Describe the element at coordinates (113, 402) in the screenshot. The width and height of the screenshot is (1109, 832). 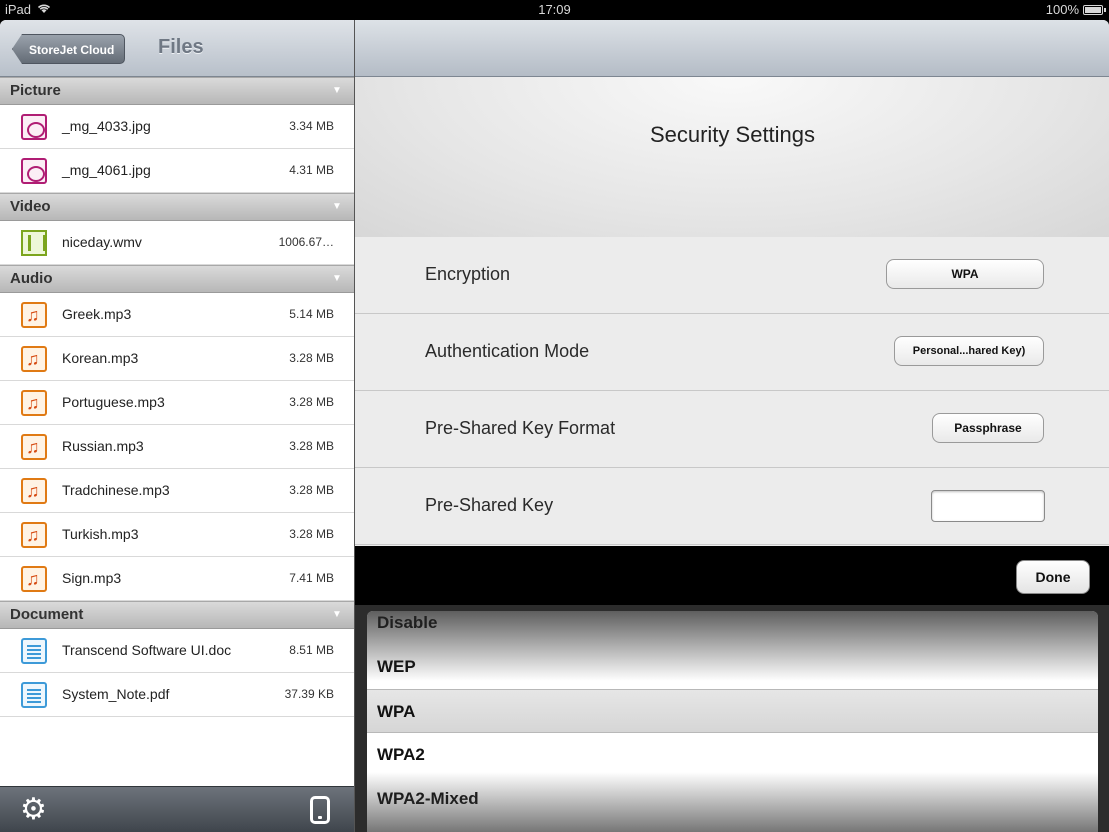
I see `file-name: Portuguese.mp3` at that location.